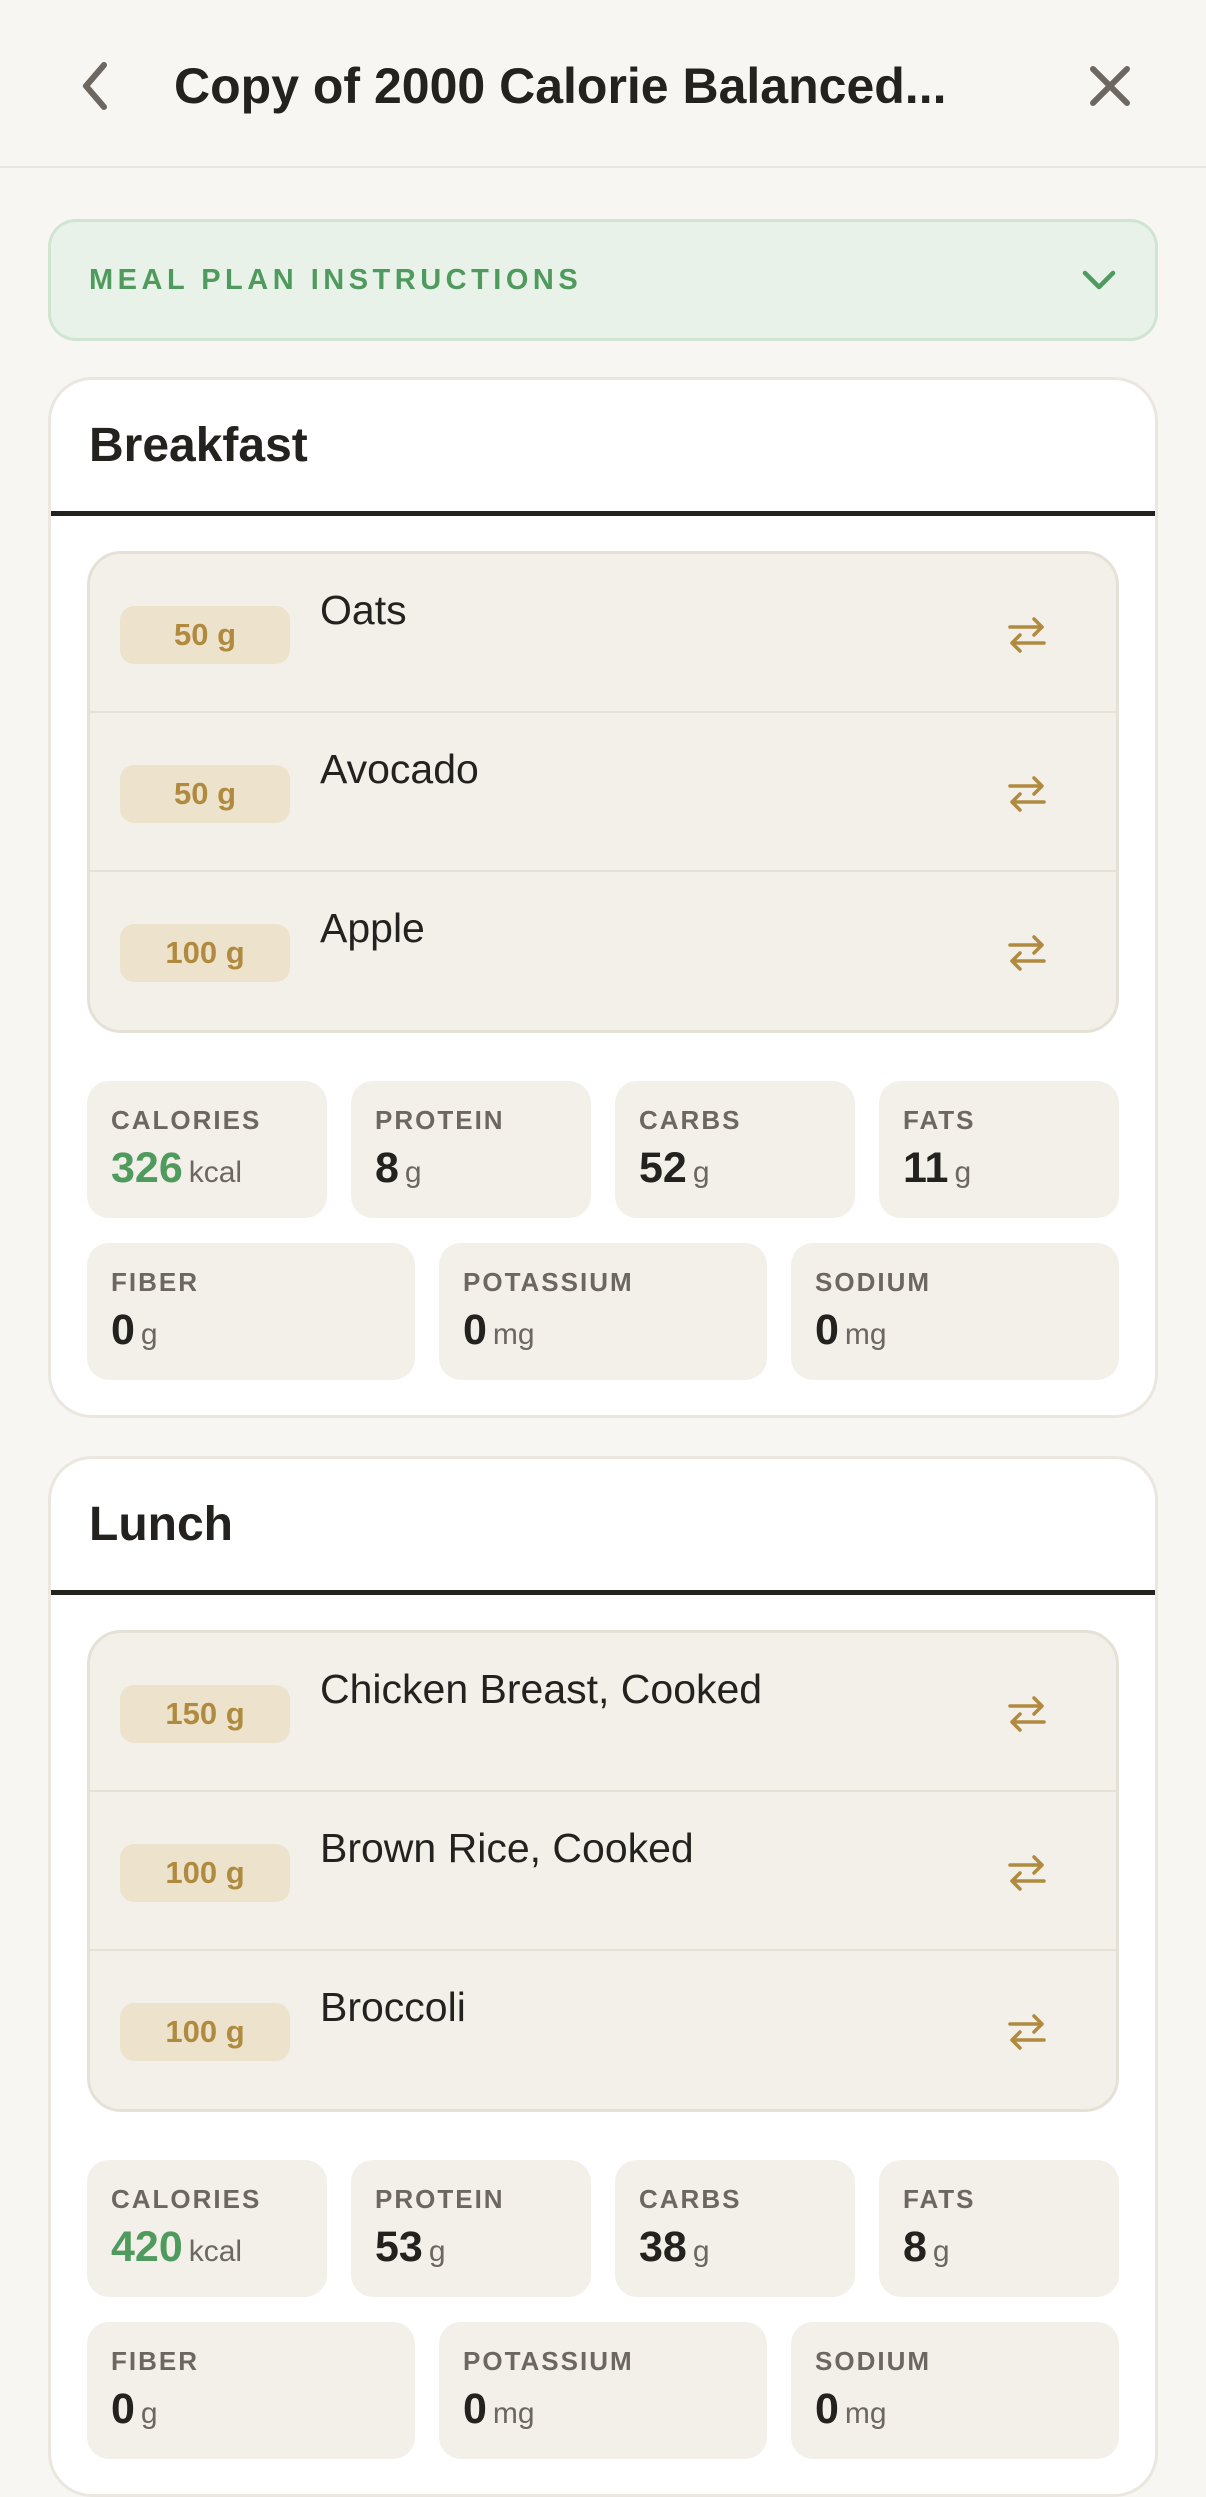 The image size is (1206, 2497). What do you see at coordinates (999, 1149) in the screenshot?
I see `fats-stat: FATS 11 g` at bounding box center [999, 1149].